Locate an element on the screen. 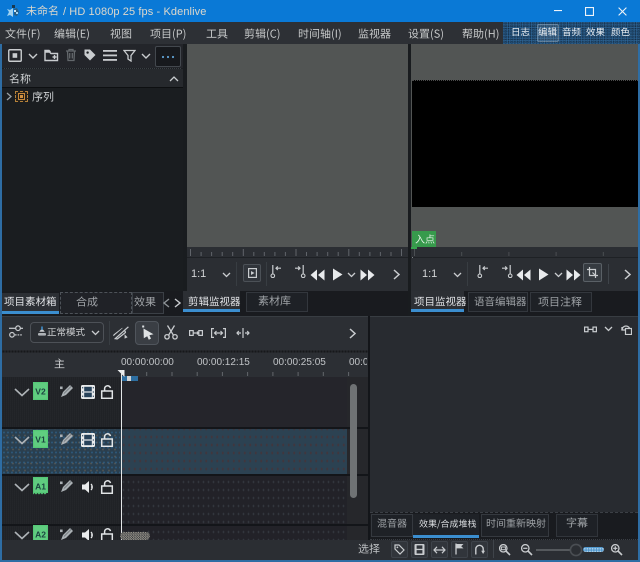 This screenshot has width=640, height=562. svg-text: A2 is located at coordinates (40, 535).